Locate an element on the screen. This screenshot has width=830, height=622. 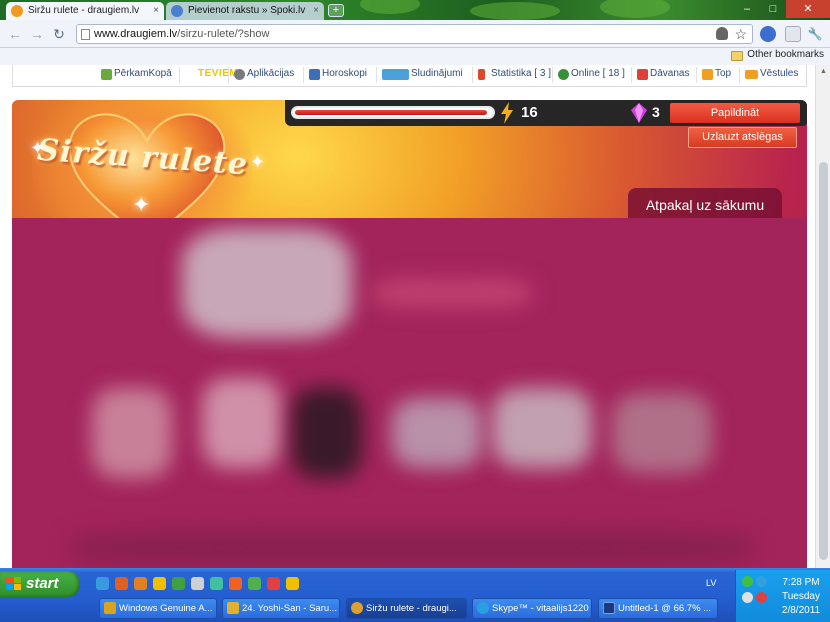
other-bookmarks: Other bookmarks is located at coordinates (777, 55).